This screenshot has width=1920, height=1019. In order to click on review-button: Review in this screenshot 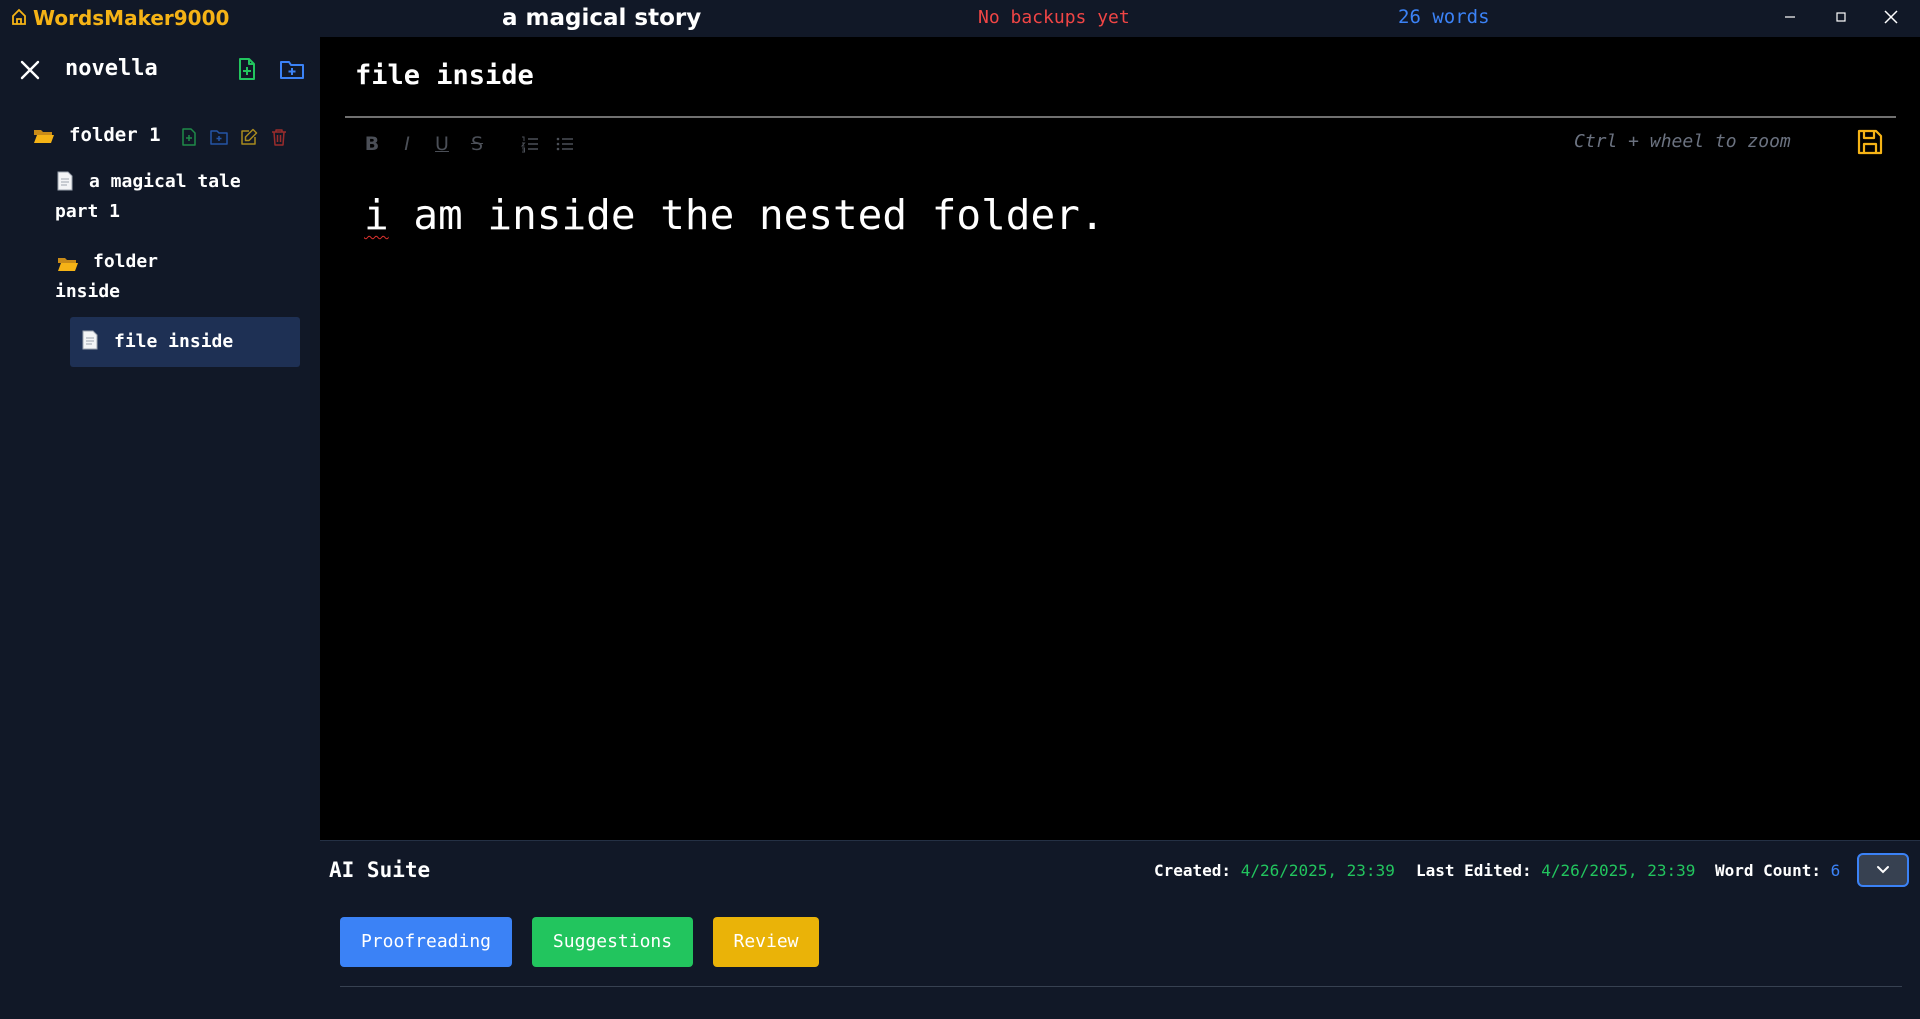, I will do `click(766, 942)`.